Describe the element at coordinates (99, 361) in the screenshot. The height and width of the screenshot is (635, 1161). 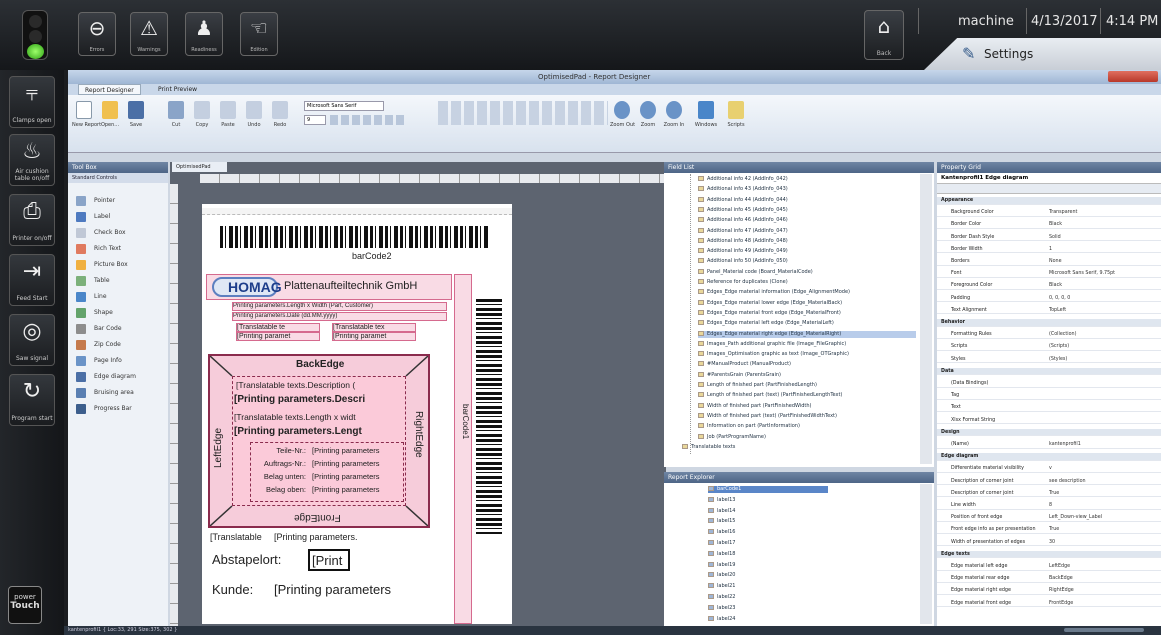
I see `toolbox-item: Page Info` at that location.